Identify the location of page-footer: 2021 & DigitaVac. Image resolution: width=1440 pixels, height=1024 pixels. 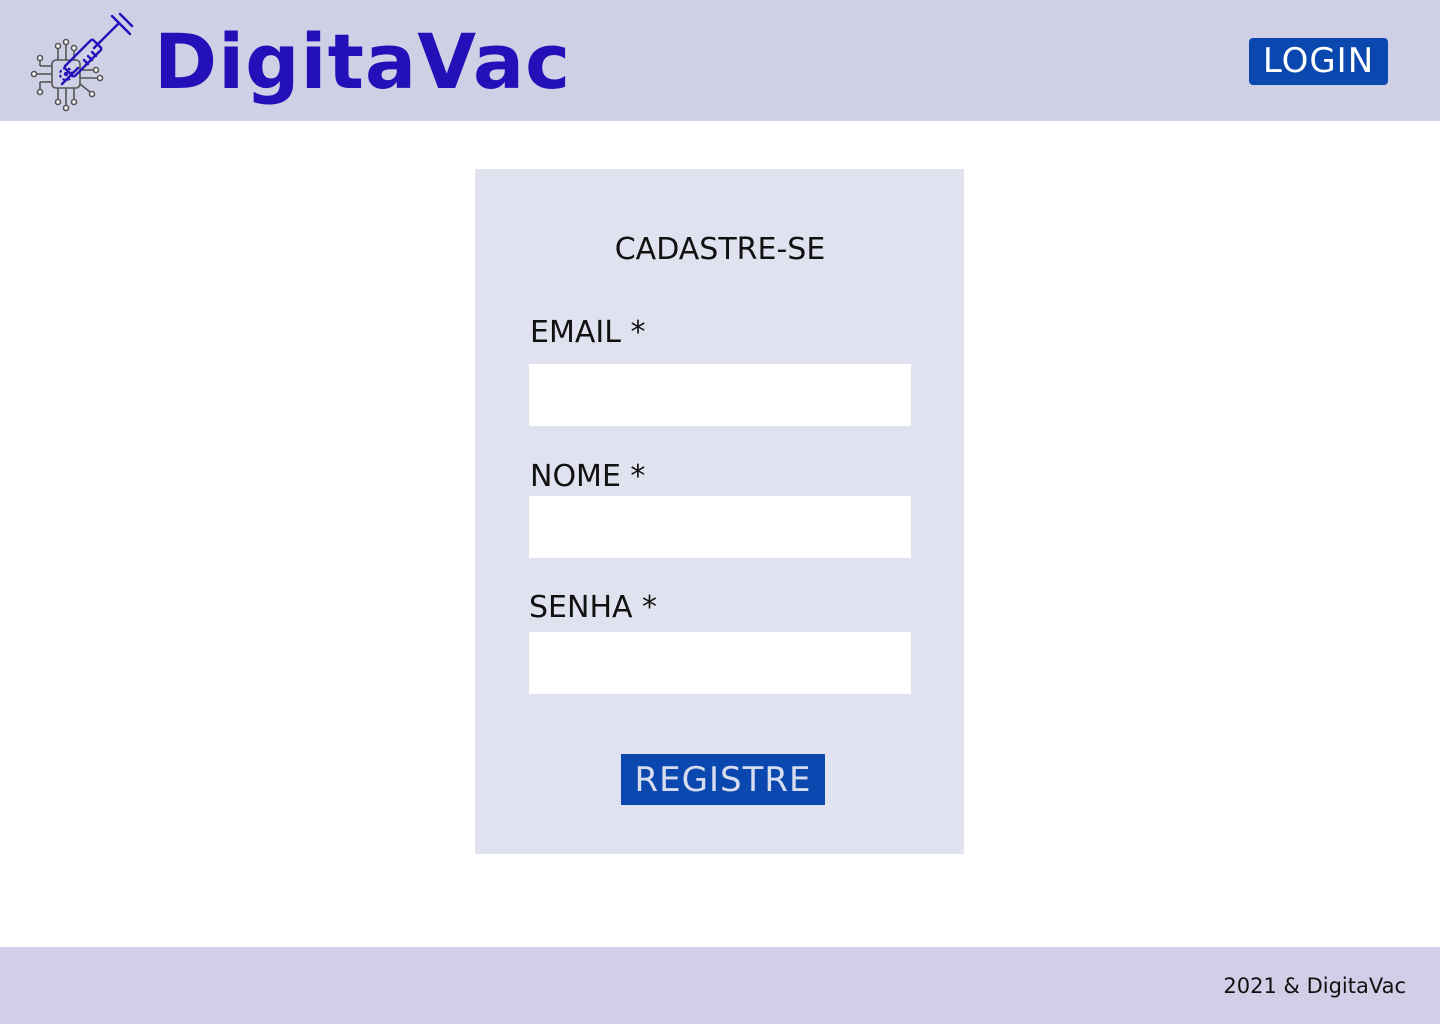
(720, 985).